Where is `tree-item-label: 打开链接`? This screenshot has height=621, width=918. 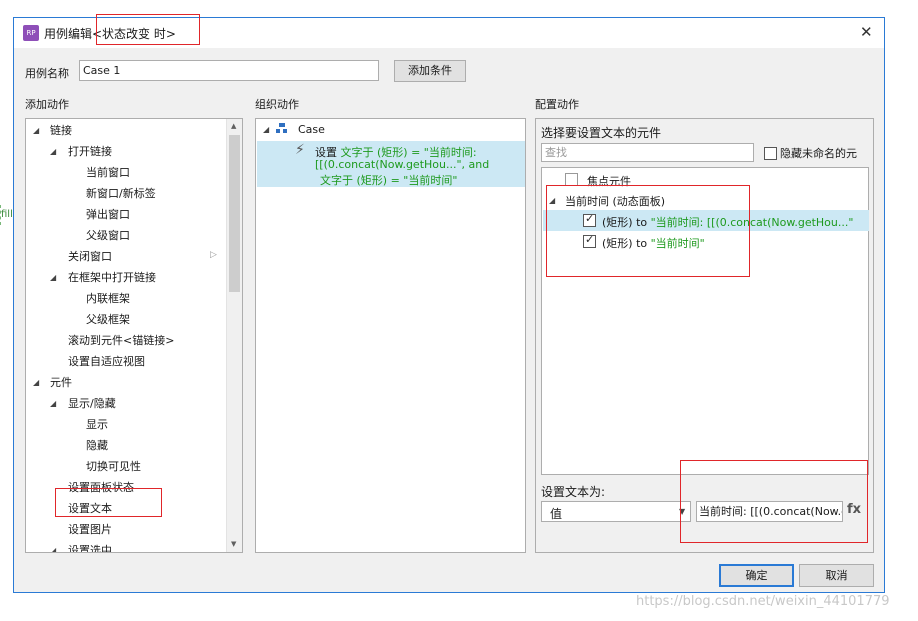
tree-item-label: 打开链接 is located at coordinates (90, 151).